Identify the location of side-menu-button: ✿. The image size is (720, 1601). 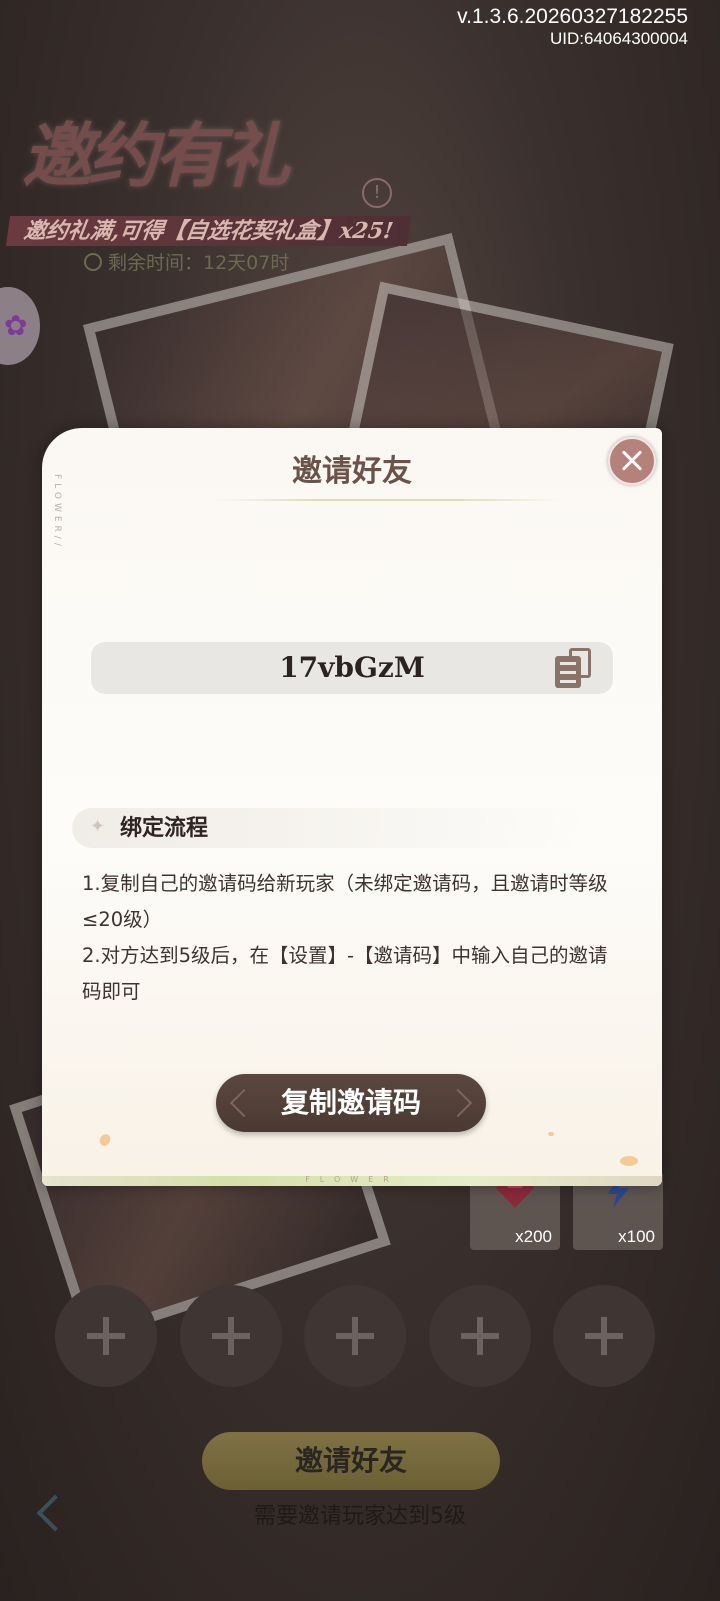
(20, 326).